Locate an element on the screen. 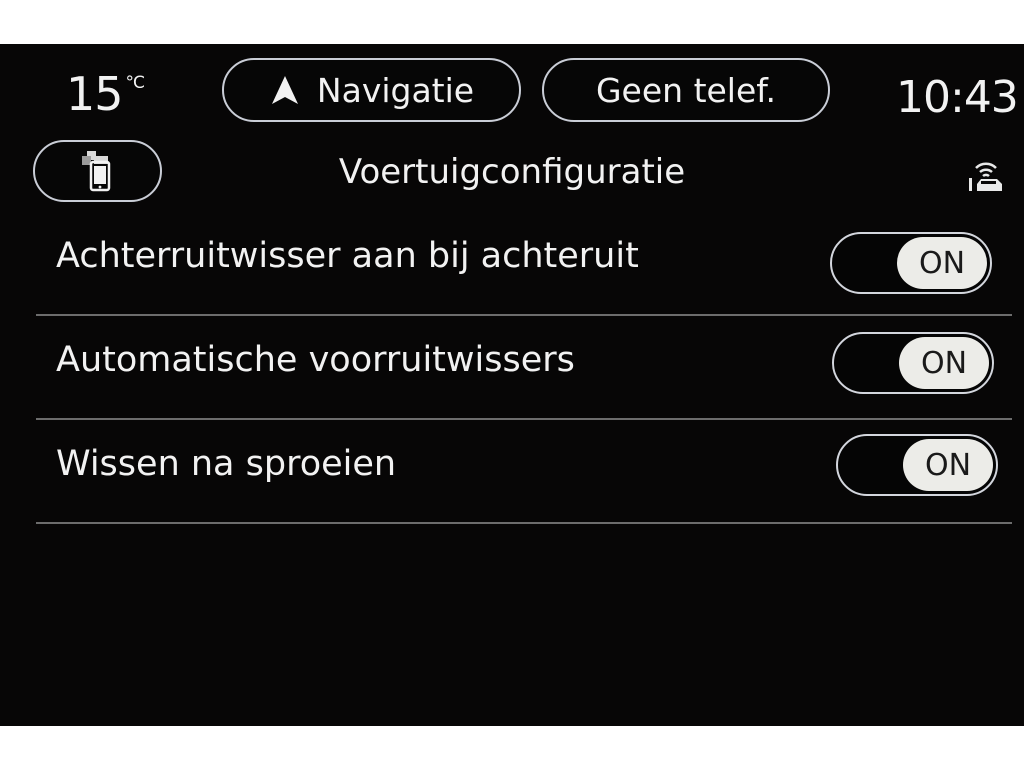  setting-row-rear-wiper: Achterruitwisser aan bij achteruit ON is located at coordinates (524, 264).